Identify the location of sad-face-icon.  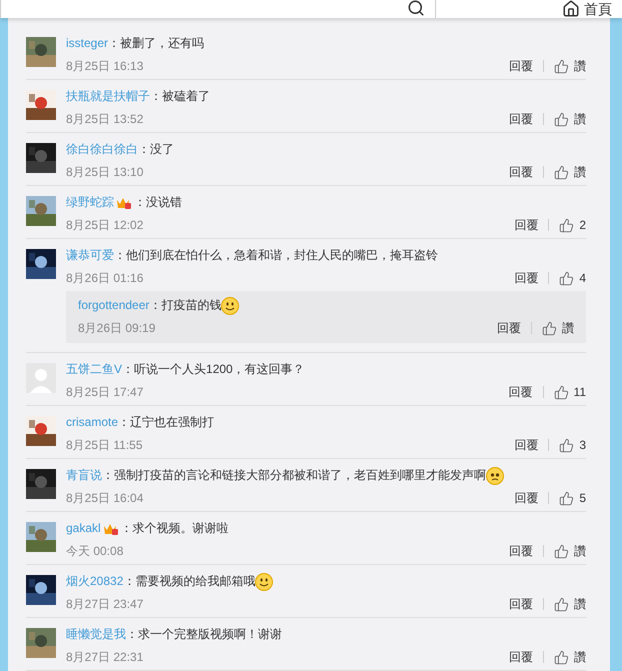
(495, 475).